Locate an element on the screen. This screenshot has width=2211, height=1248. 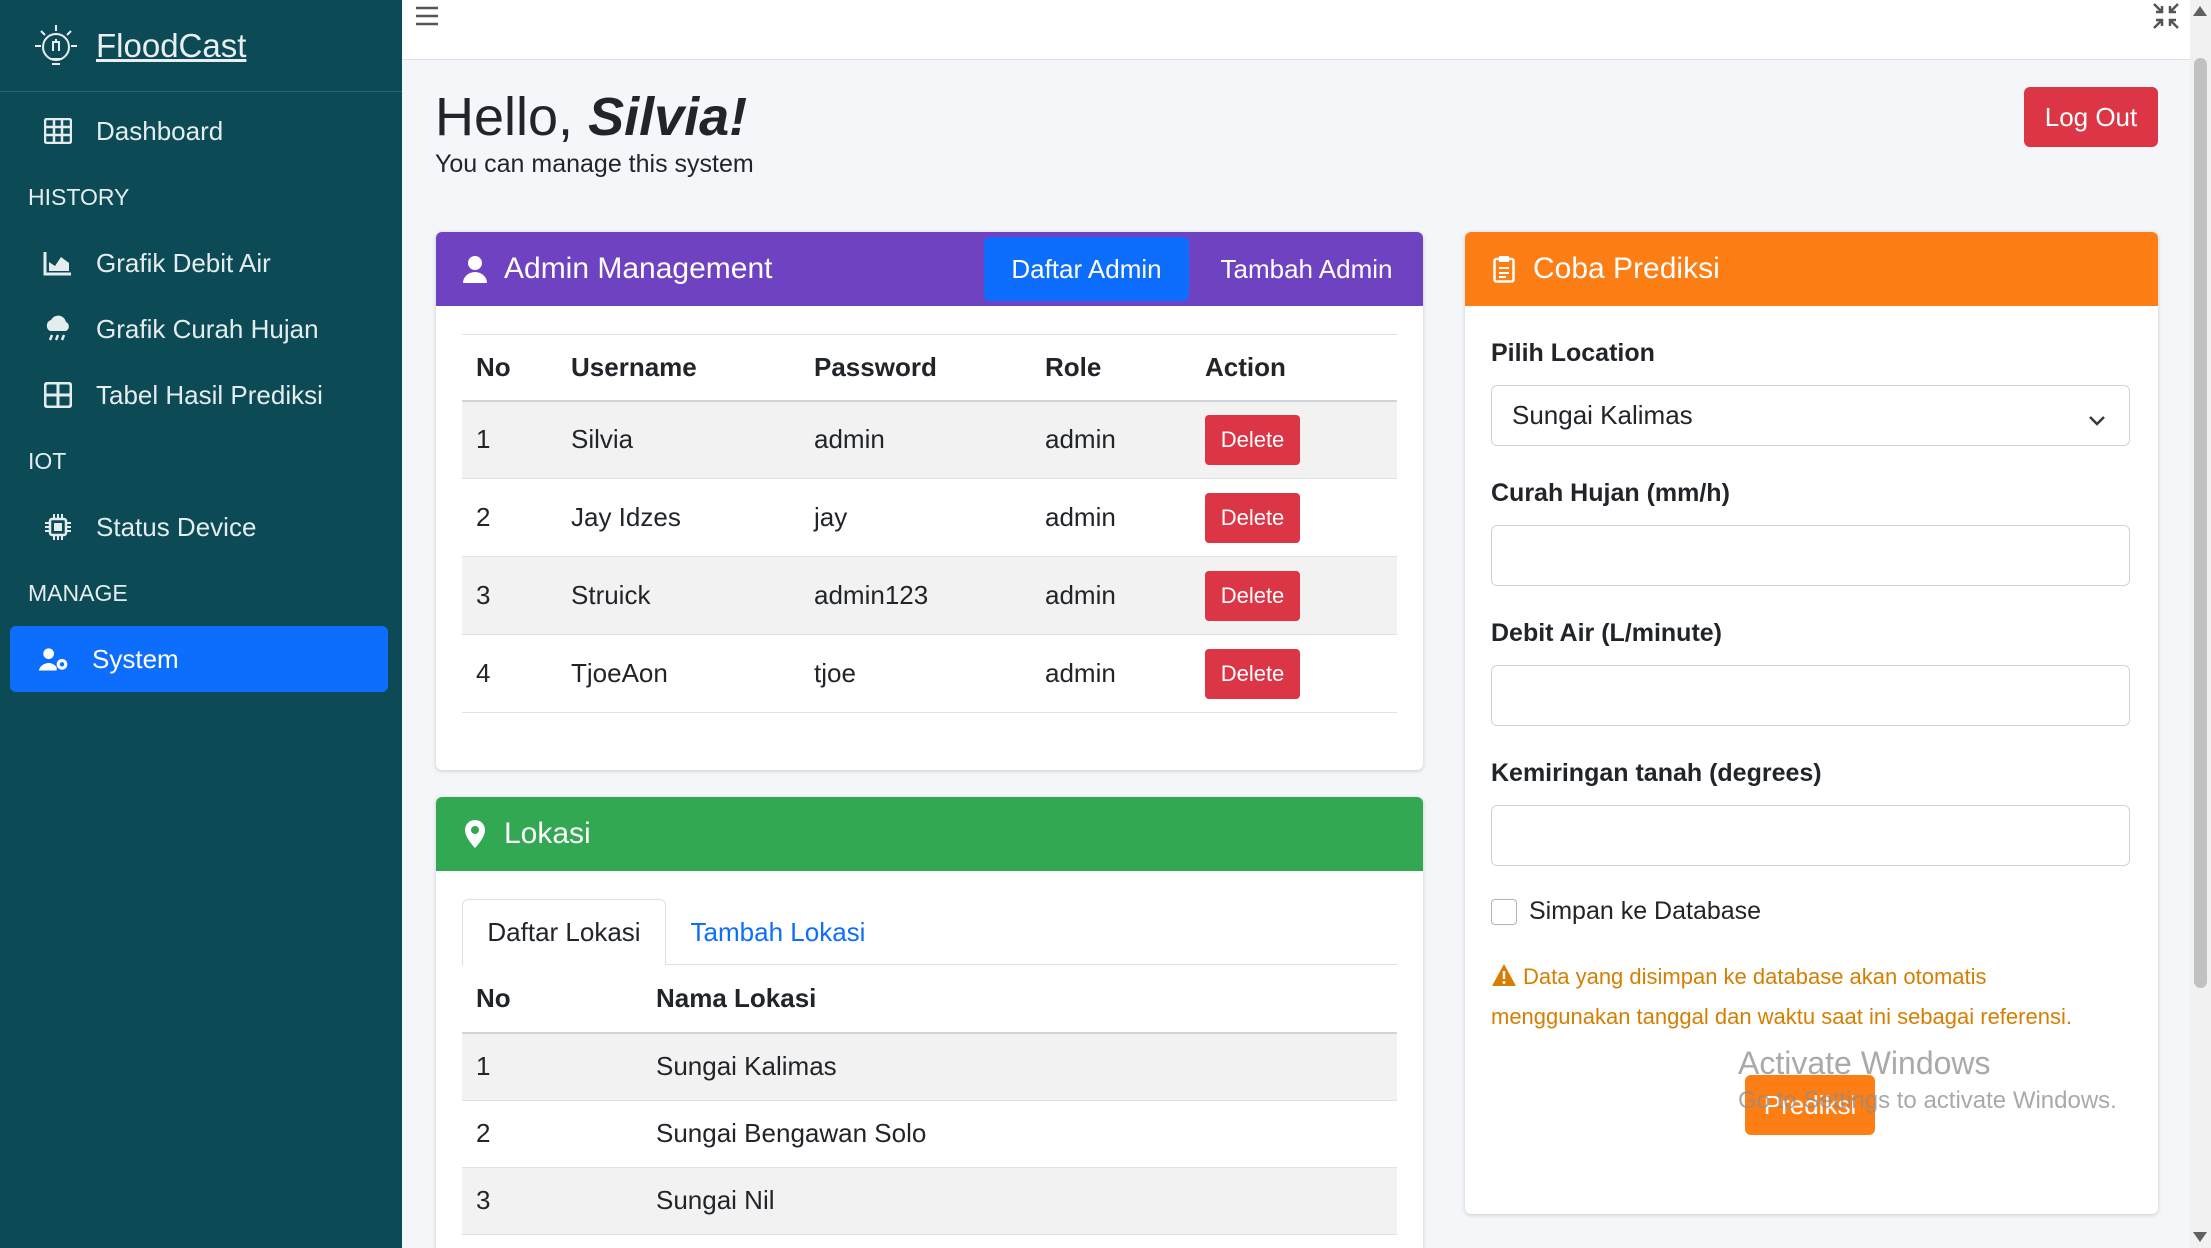
table-row: 1 Sungai Kalimas is located at coordinates (929, 1067).